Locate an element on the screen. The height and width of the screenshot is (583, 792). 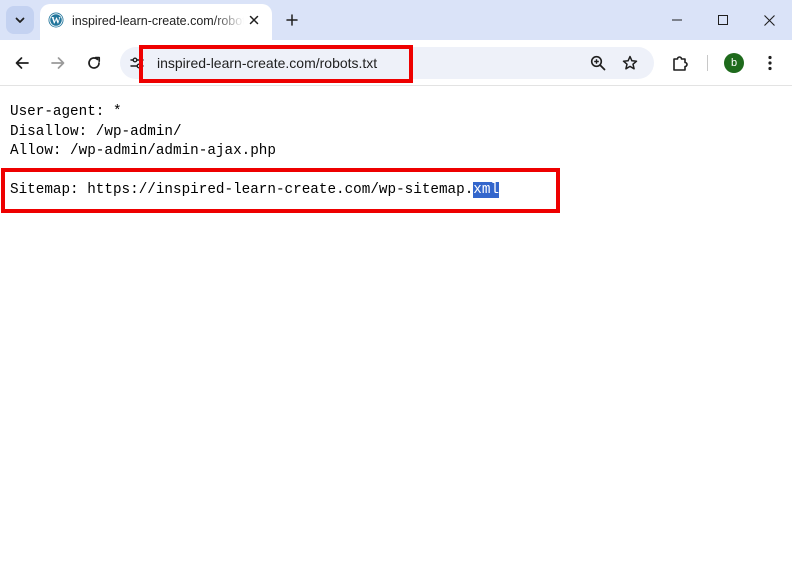
url-highlight-box is located at coordinates (276, 64).